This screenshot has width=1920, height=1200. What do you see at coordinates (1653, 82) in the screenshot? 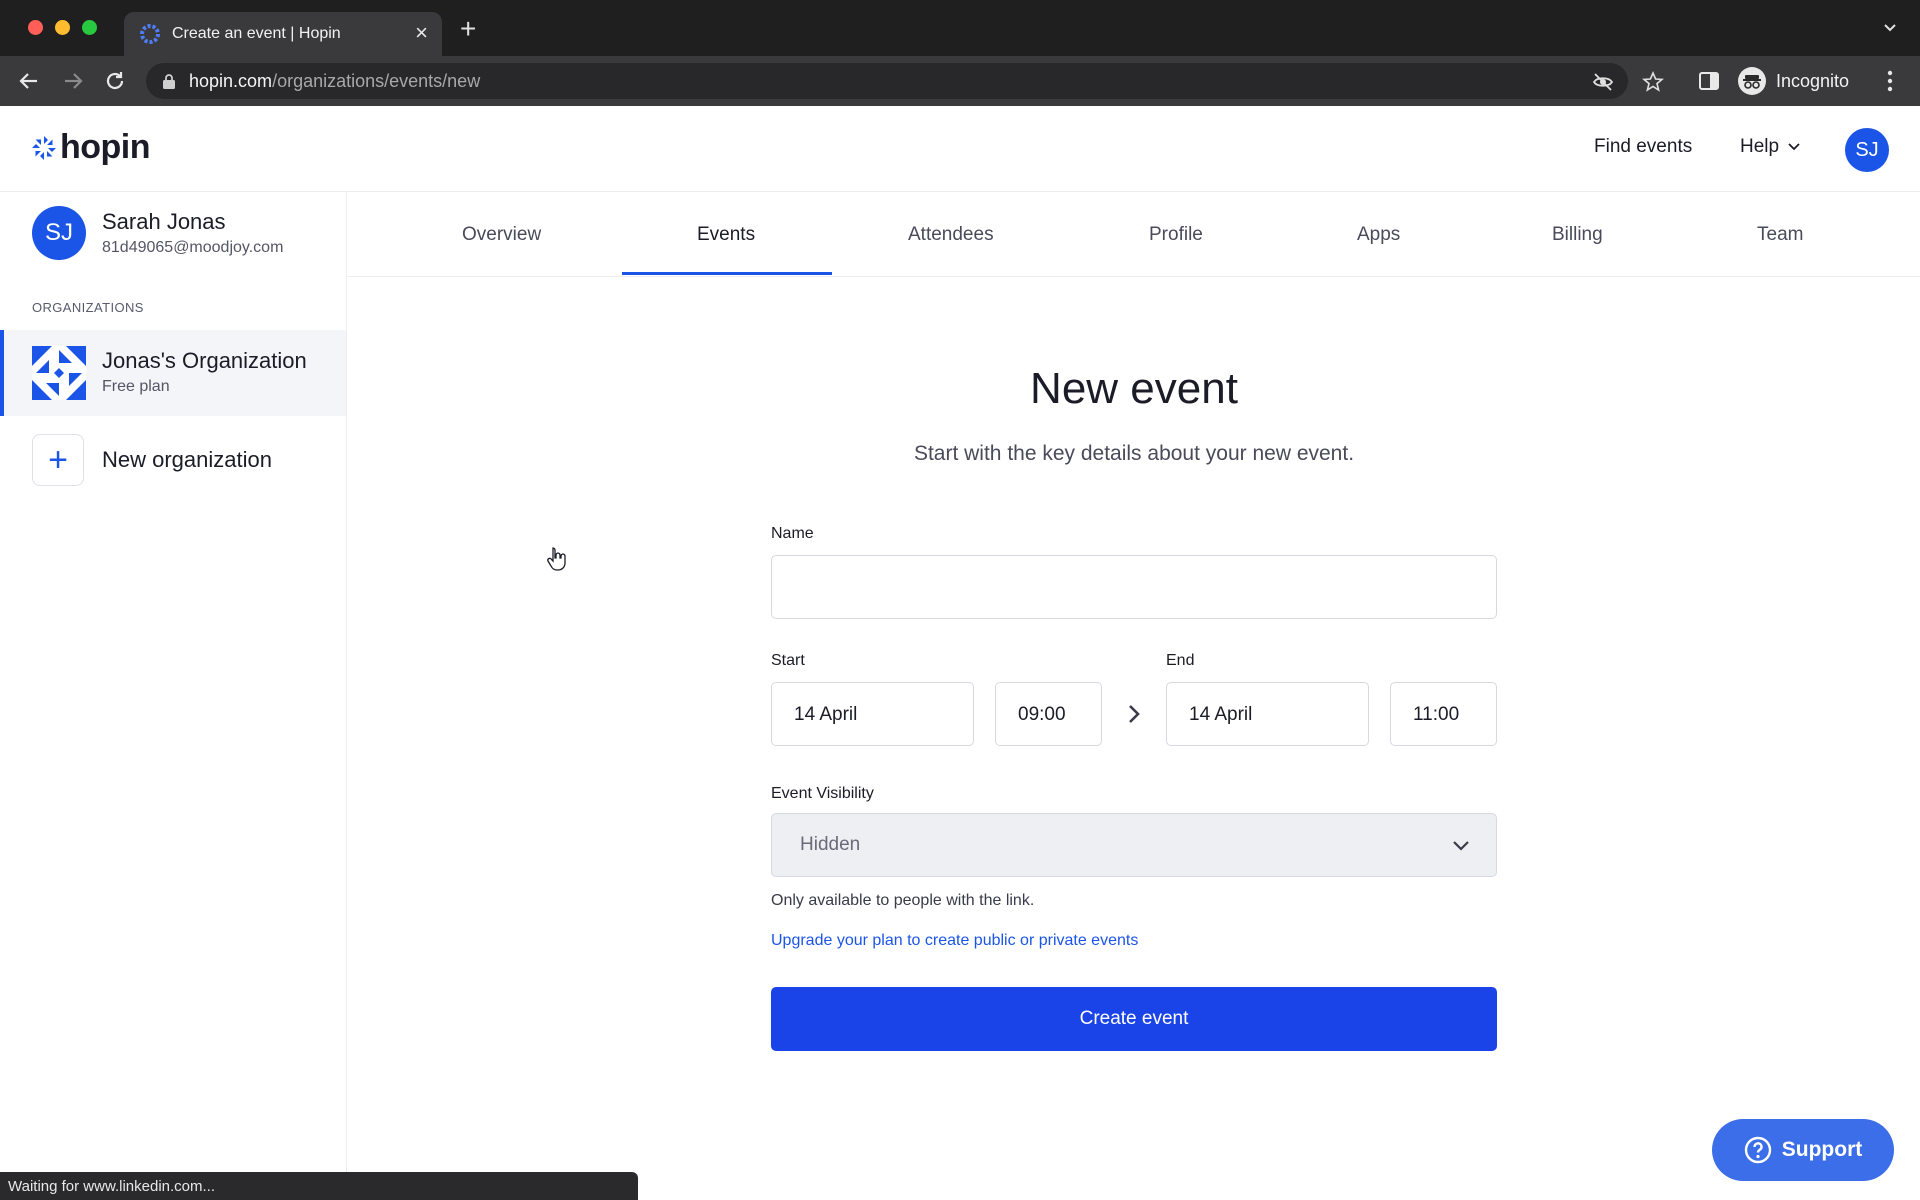
I see `bookmark-star-icon` at bounding box center [1653, 82].